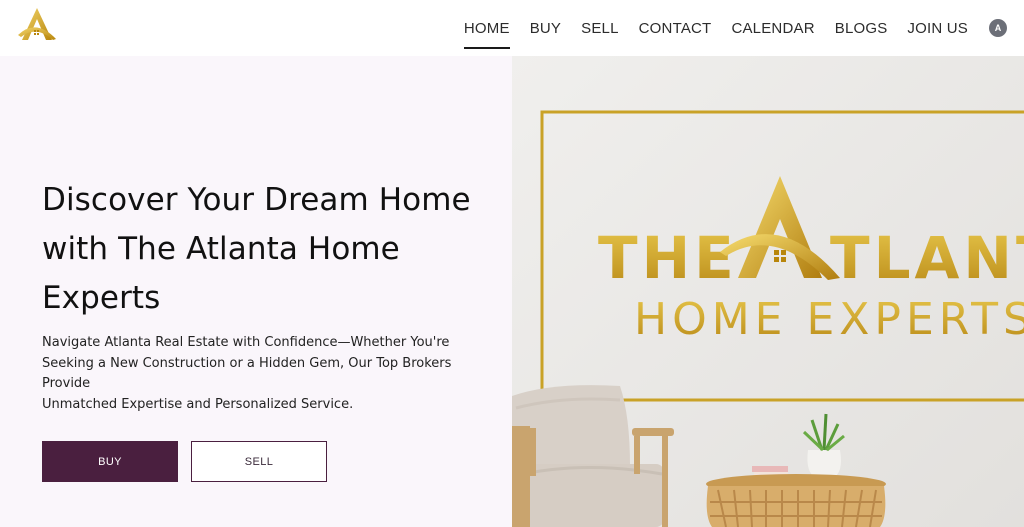 This screenshot has width=1024, height=527. Describe the element at coordinates (221, 249) in the screenshot. I see `hero-title-line: with The Atlanta Home` at that location.